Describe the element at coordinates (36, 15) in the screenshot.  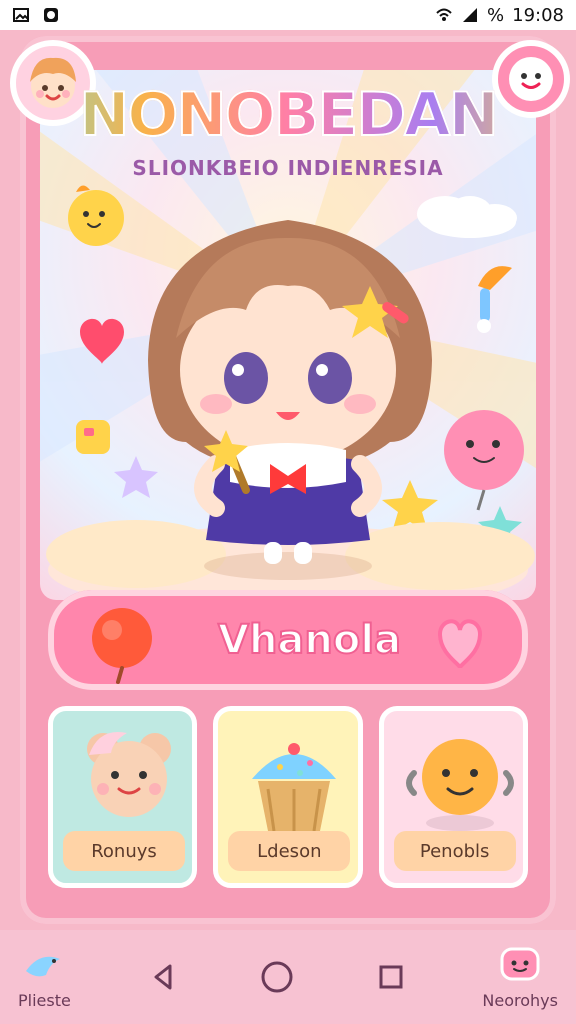
I see `status-left` at that location.